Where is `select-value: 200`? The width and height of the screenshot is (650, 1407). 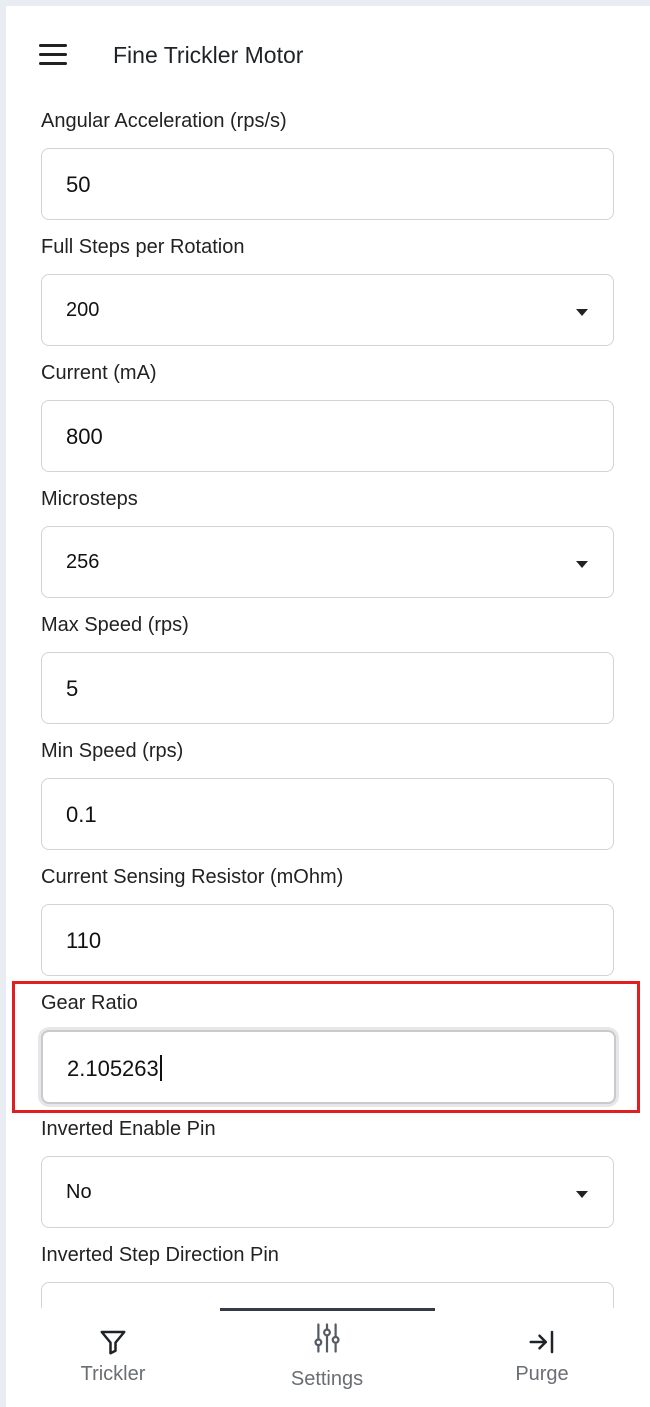
select-value: 200 is located at coordinates (83, 310).